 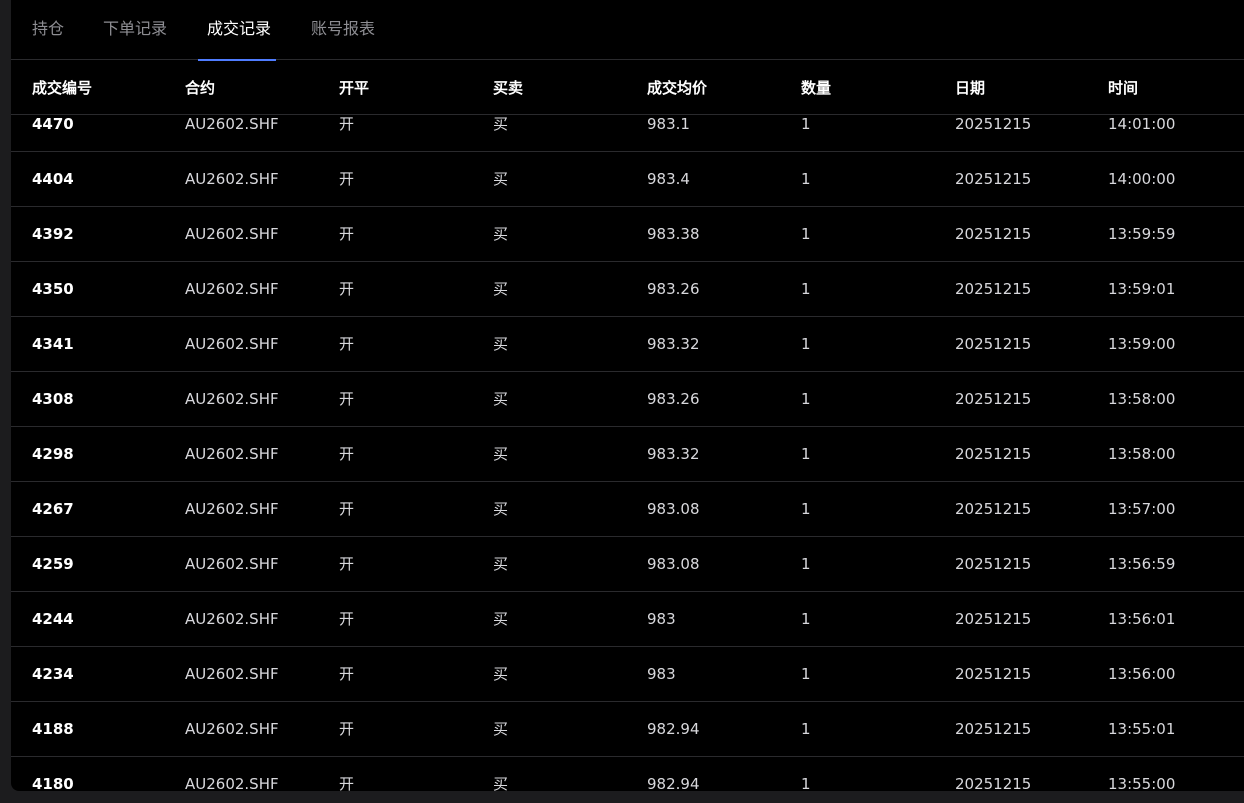 I want to click on cell-time: 13:56:01, so click(x=1142, y=619).